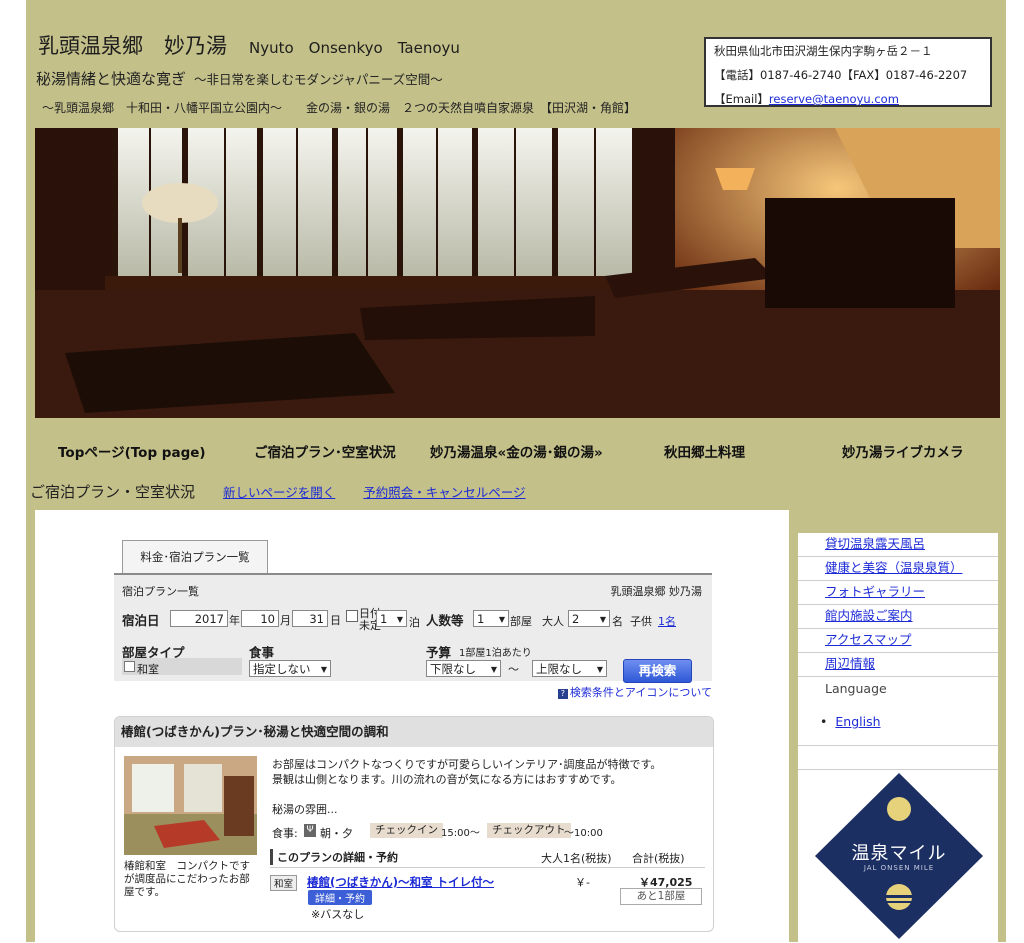 The image size is (1024, 943). I want to click on site-title: 乳頭温泉郷 妙乃湯 Nyuto Onsenkyo Taenoyu, so click(249, 45).